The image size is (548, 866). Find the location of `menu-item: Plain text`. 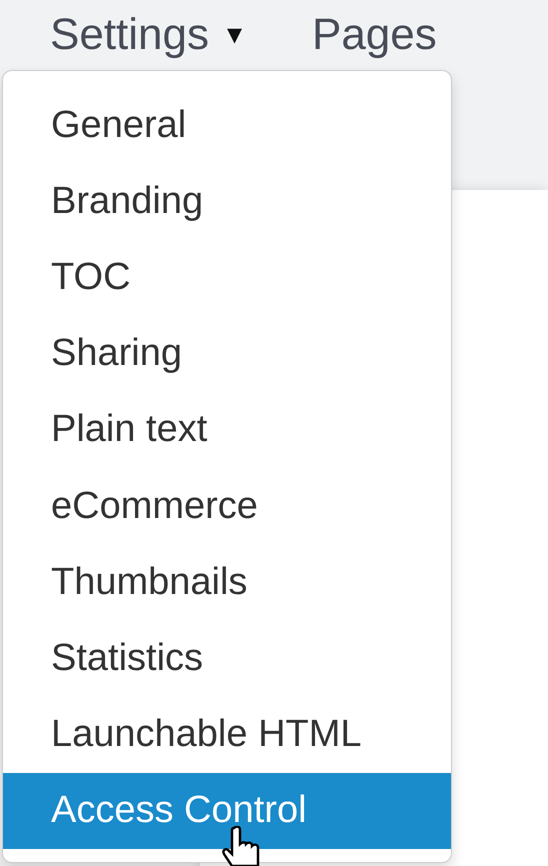

menu-item: Plain text is located at coordinates (227, 430).